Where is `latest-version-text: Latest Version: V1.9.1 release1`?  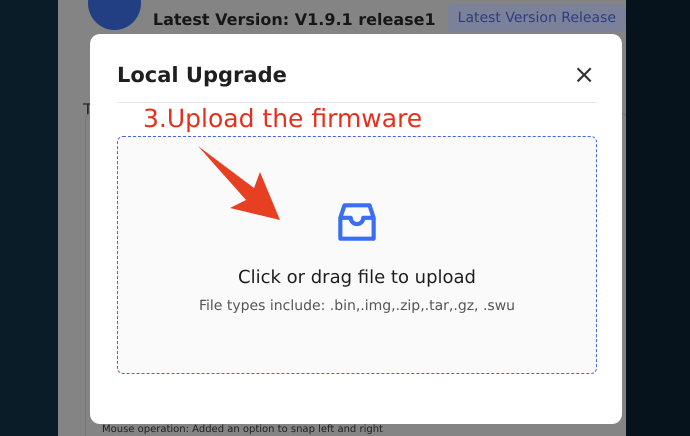 latest-version-text: Latest Version: V1.9.1 release1 is located at coordinates (294, 19).